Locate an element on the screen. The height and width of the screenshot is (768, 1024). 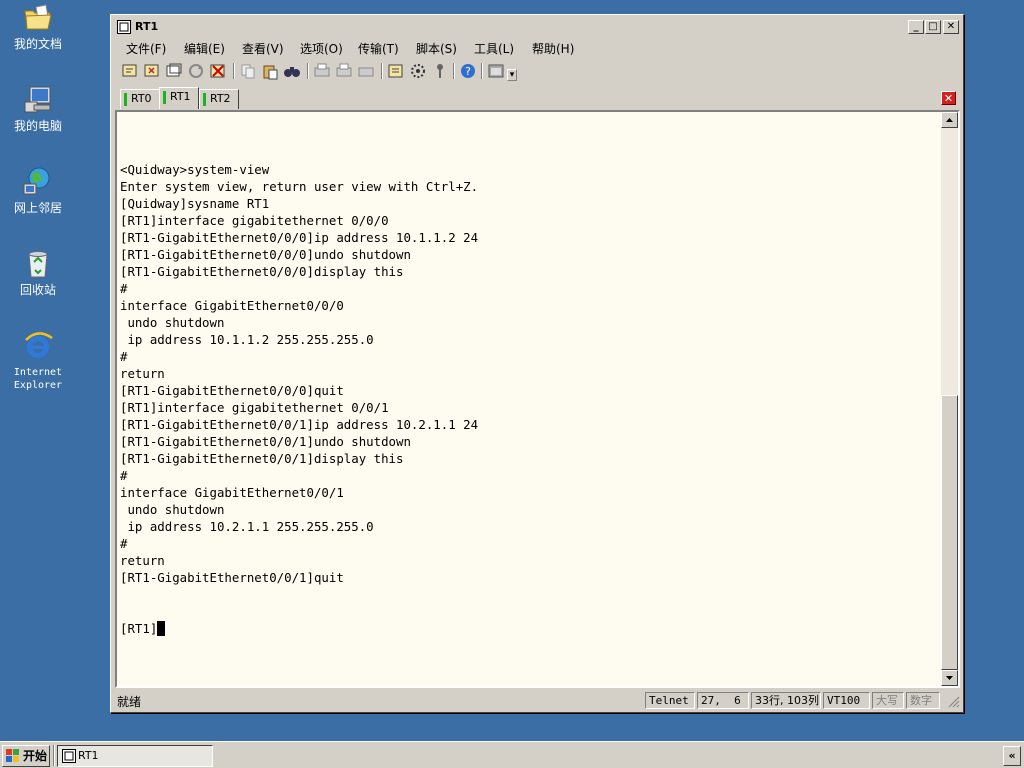
global-options-icon is located at coordinates (418, 71).